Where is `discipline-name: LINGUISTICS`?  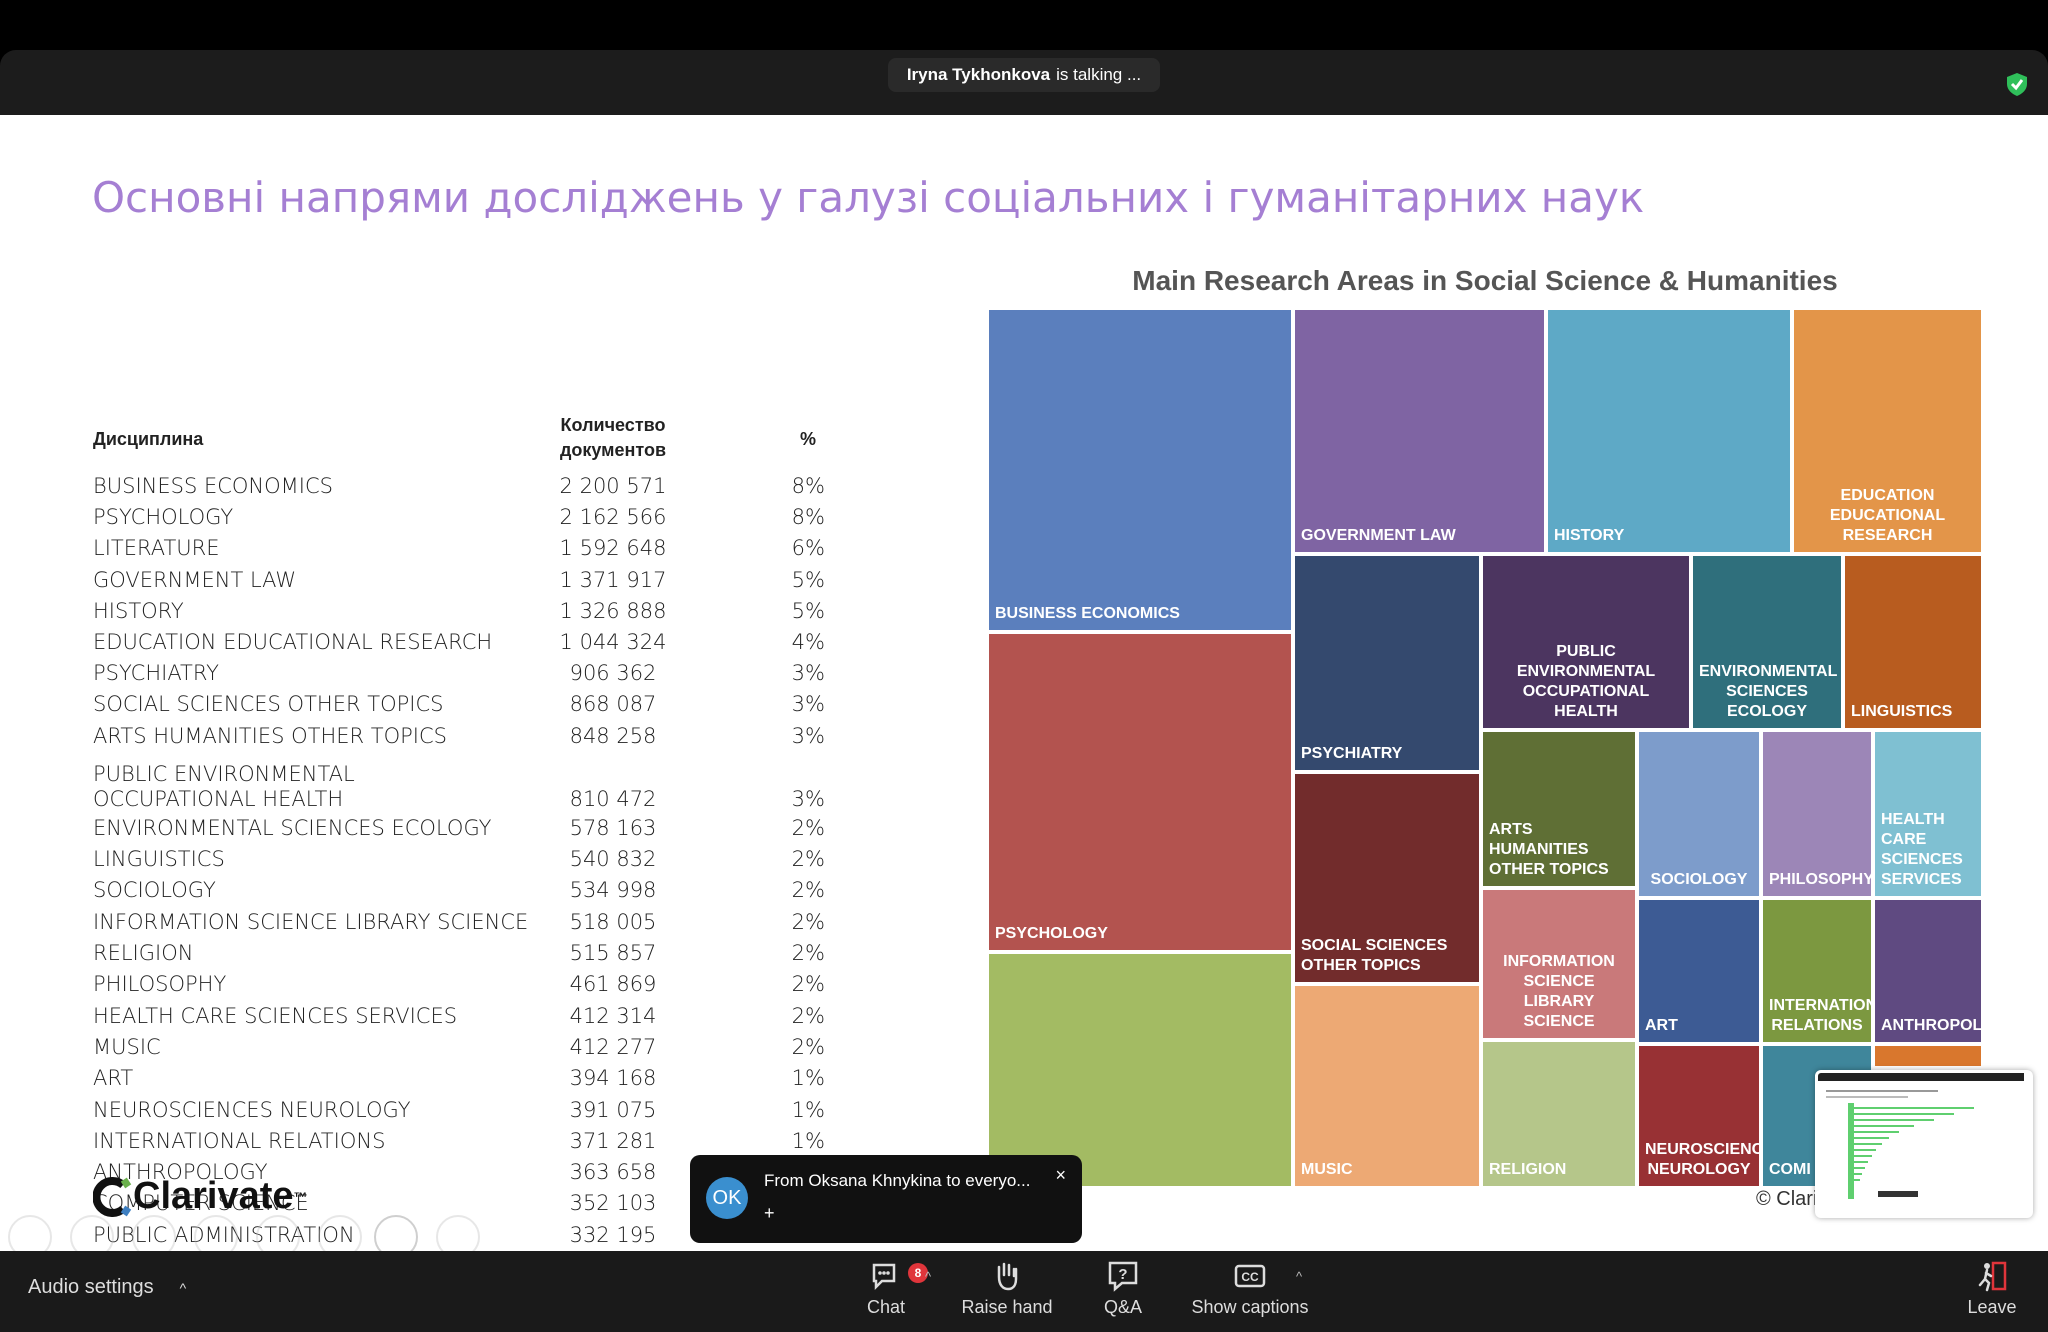
discipline-name: LINGUISTICS is located at coordinates (159, 859).